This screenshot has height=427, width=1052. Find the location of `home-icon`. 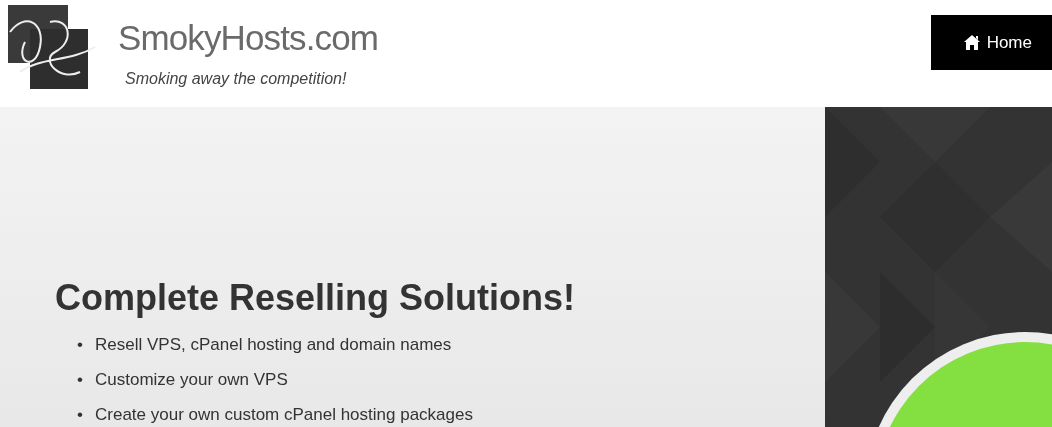

home-icon is located at coordinates (971, 42).